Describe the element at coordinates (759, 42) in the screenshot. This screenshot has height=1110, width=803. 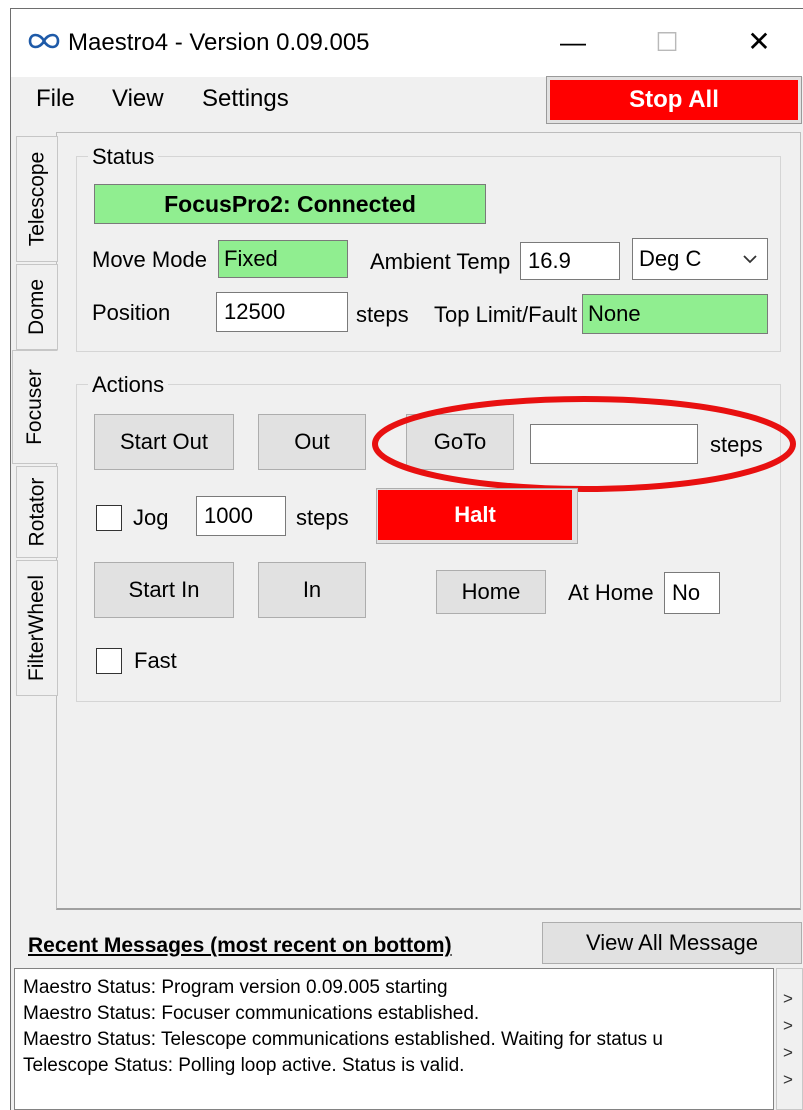
I see `close-button: ✕` at that location.